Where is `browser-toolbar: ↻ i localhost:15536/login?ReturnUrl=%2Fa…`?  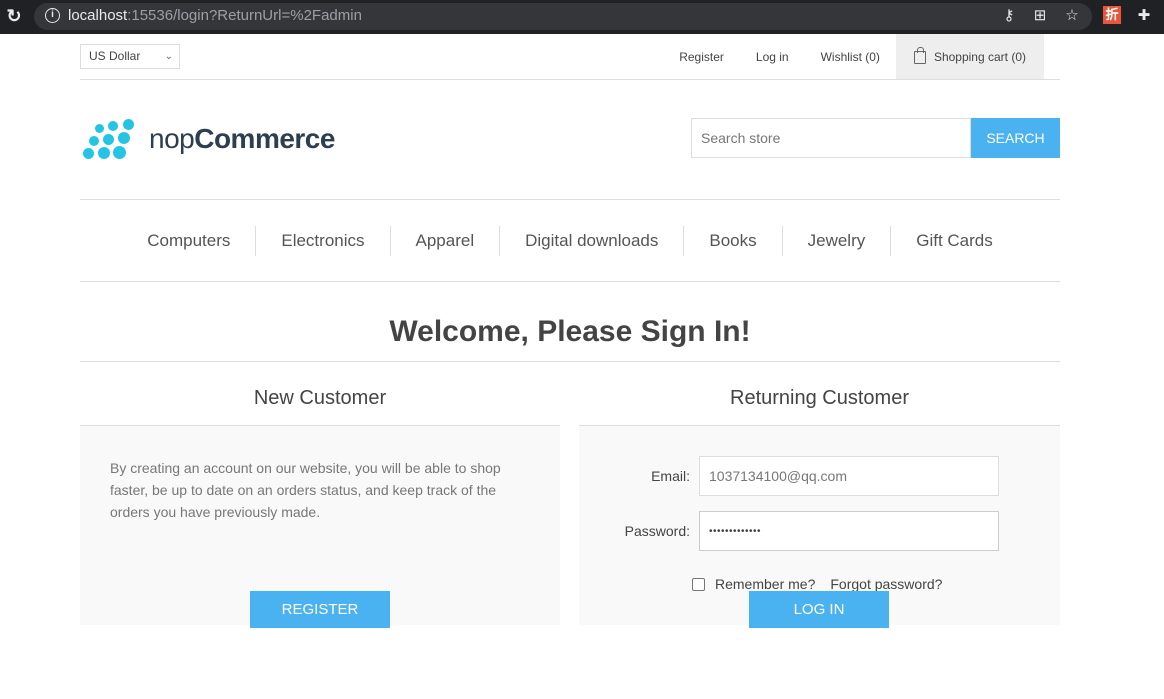
browser-toolbar: ↻ i localhost:15536/login?ReturnUrl=%2Fa… is located at coordinates (582, 17).